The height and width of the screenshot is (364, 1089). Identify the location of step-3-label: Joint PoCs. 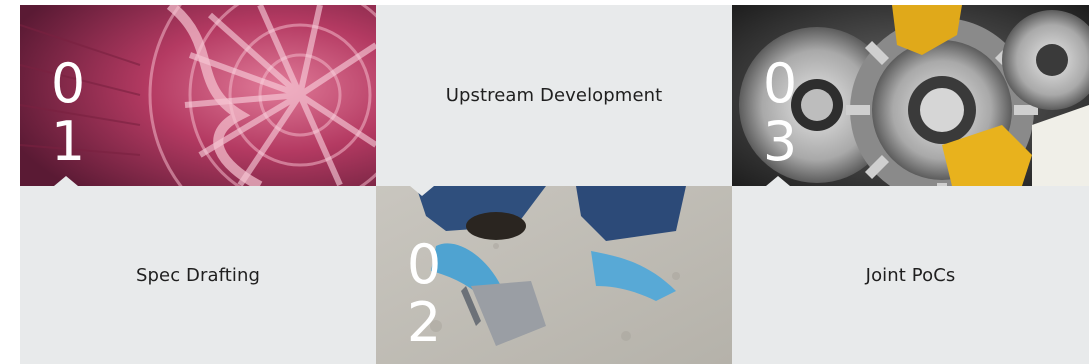
(910, 275).